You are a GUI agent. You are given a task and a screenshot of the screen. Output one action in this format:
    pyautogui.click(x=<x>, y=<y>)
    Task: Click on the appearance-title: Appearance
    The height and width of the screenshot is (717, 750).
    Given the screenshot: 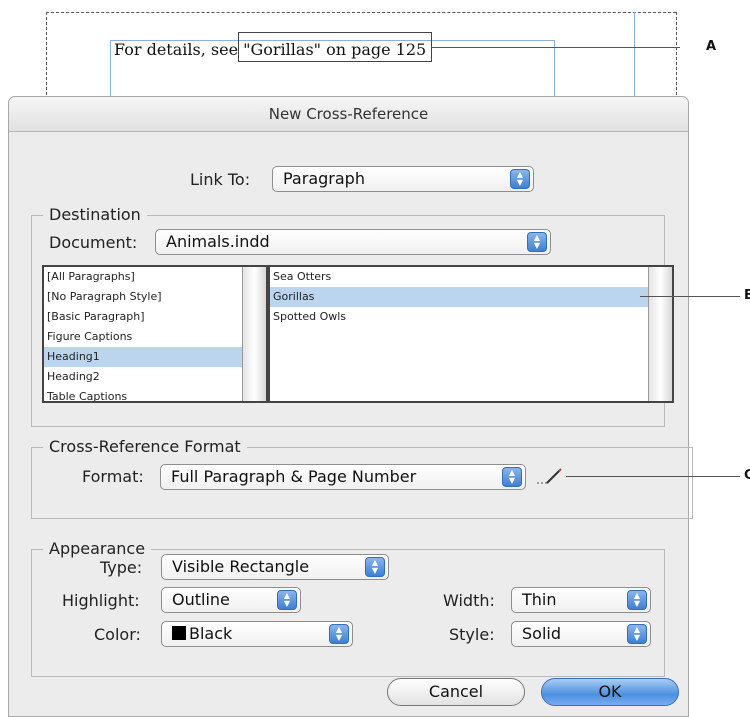 What is the action you would take?
    pyautogui.click(x=97, y=548)
    